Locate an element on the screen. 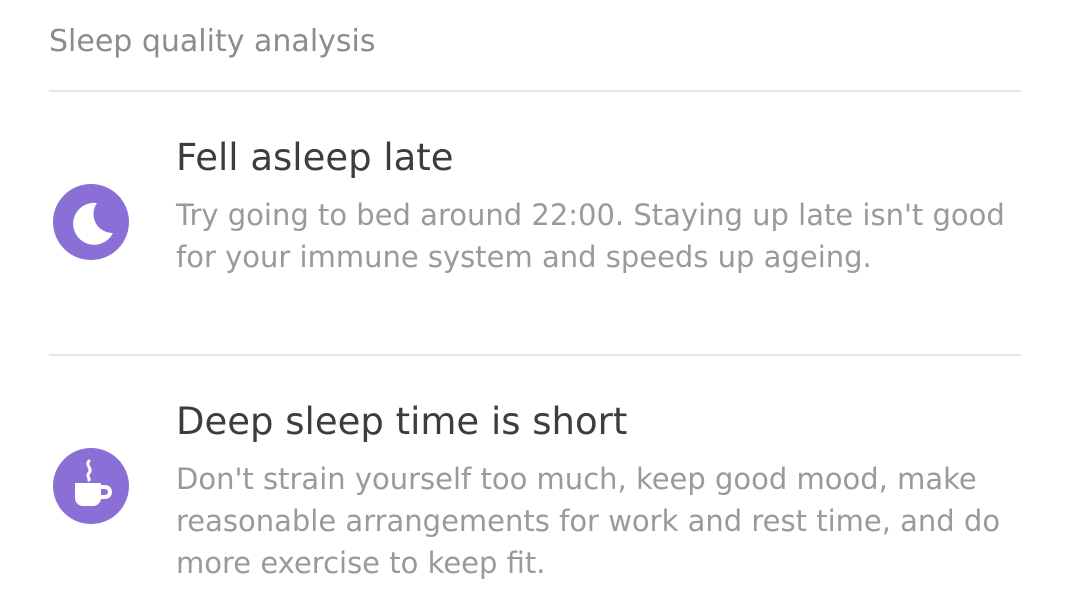 The width and height of the screenshot is (1075, 616). coffee-cup-icon is located at coordinates (91, 486).